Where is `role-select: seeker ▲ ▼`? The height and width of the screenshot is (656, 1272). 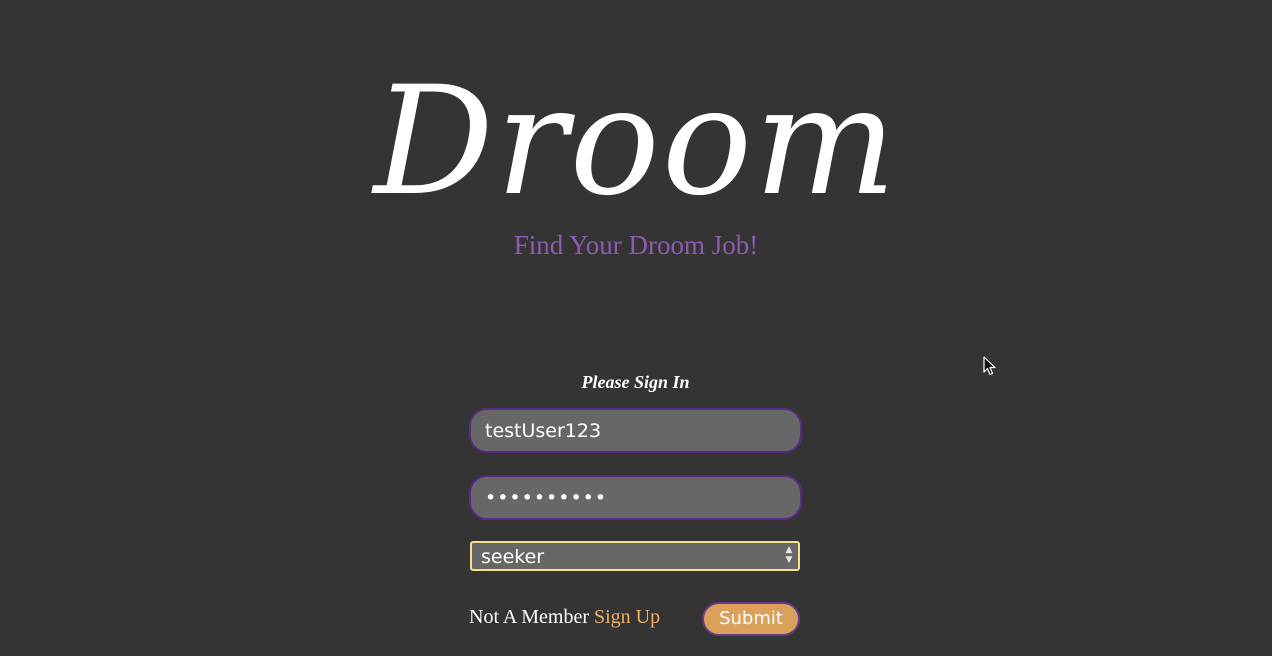 role-select: seeker ▲ ▼ is located at coordinates (635, 556).